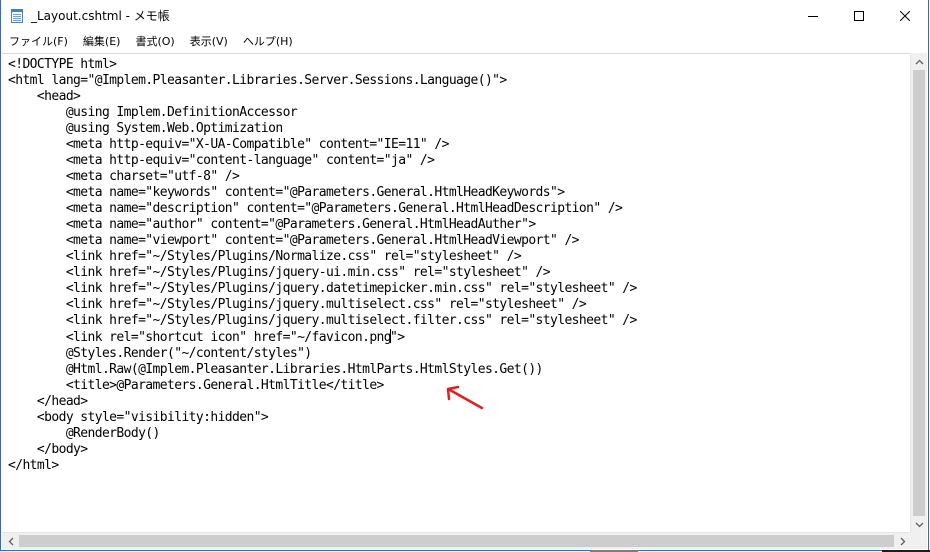 This screenshot has width=930, height=552. What do you see at coordinates (33, 465) in the screenshot?
I see `code-line: </html>` at bounding box center [33, 465].